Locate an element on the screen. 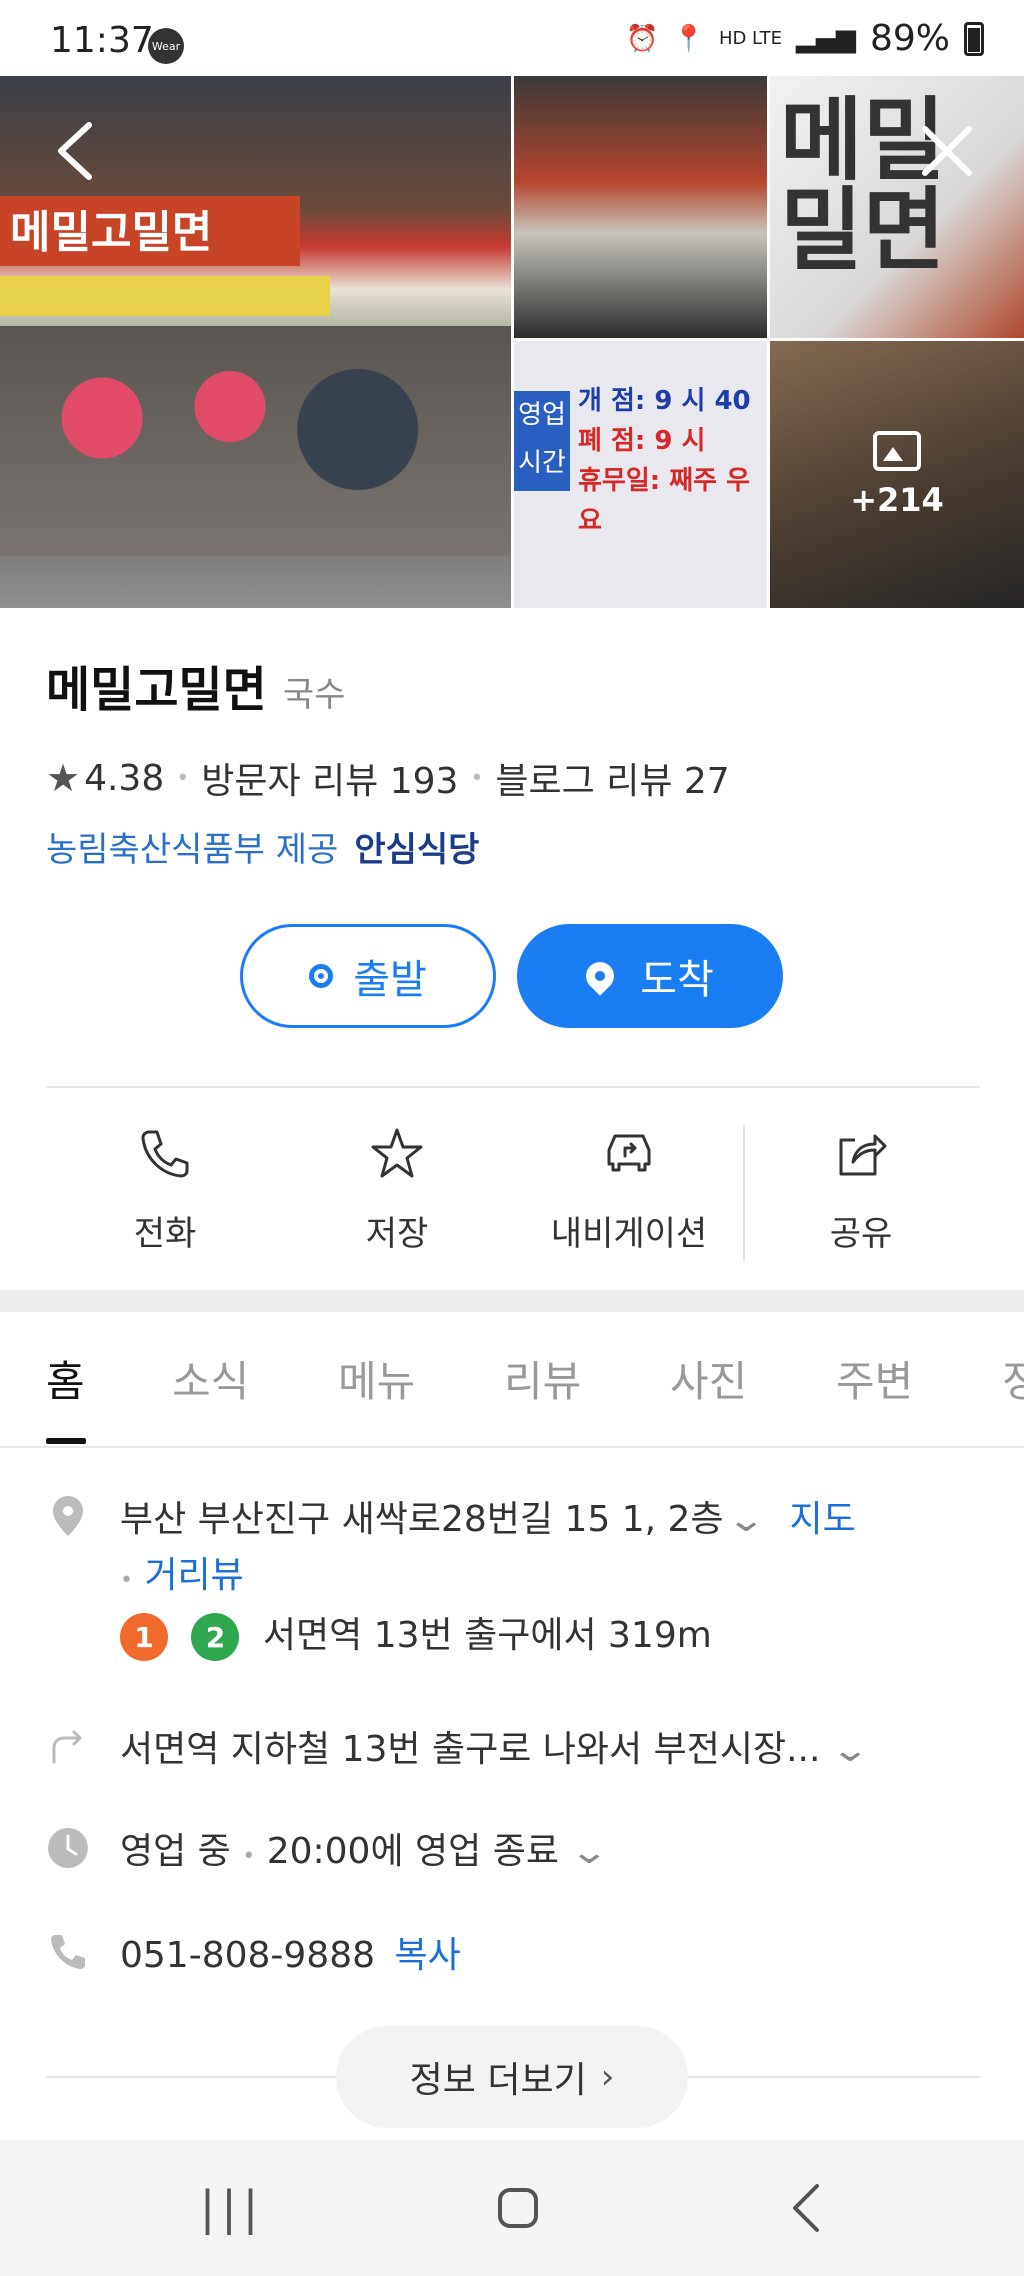  photo-store-sign: 메밀고밀면 is located at coordinates (150, 231).